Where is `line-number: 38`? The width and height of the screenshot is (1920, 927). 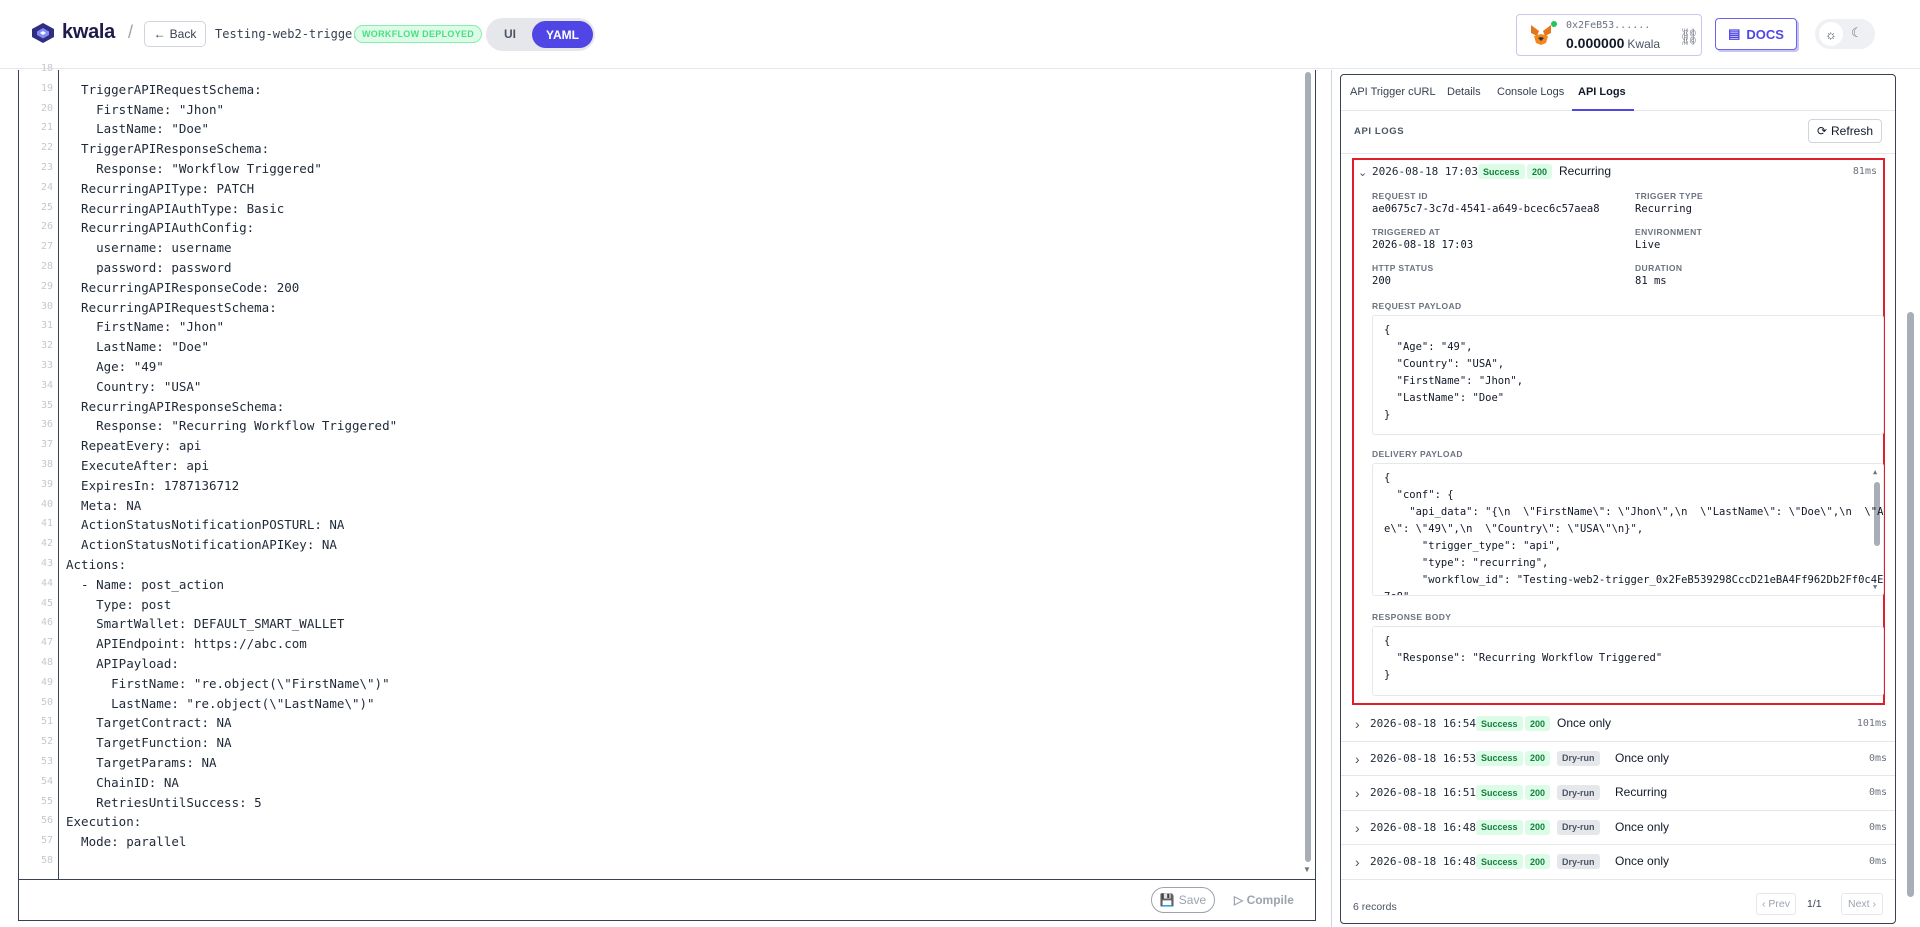
line-number: 38 is located at coordinates (46, 464).